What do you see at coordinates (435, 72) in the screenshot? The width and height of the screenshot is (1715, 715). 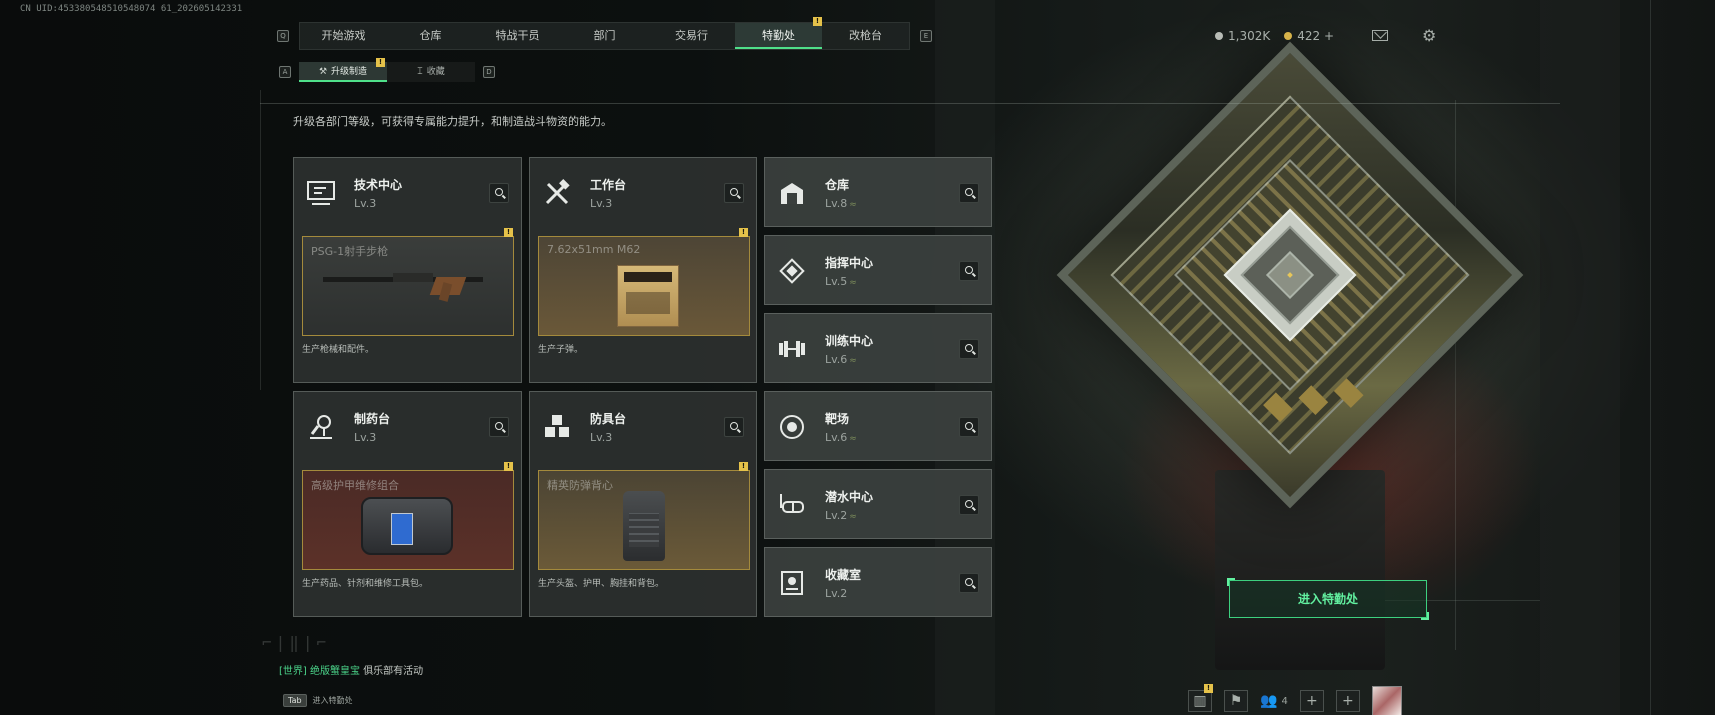 I see `subtab-label: 收藏` at bounding box center [435, 72].